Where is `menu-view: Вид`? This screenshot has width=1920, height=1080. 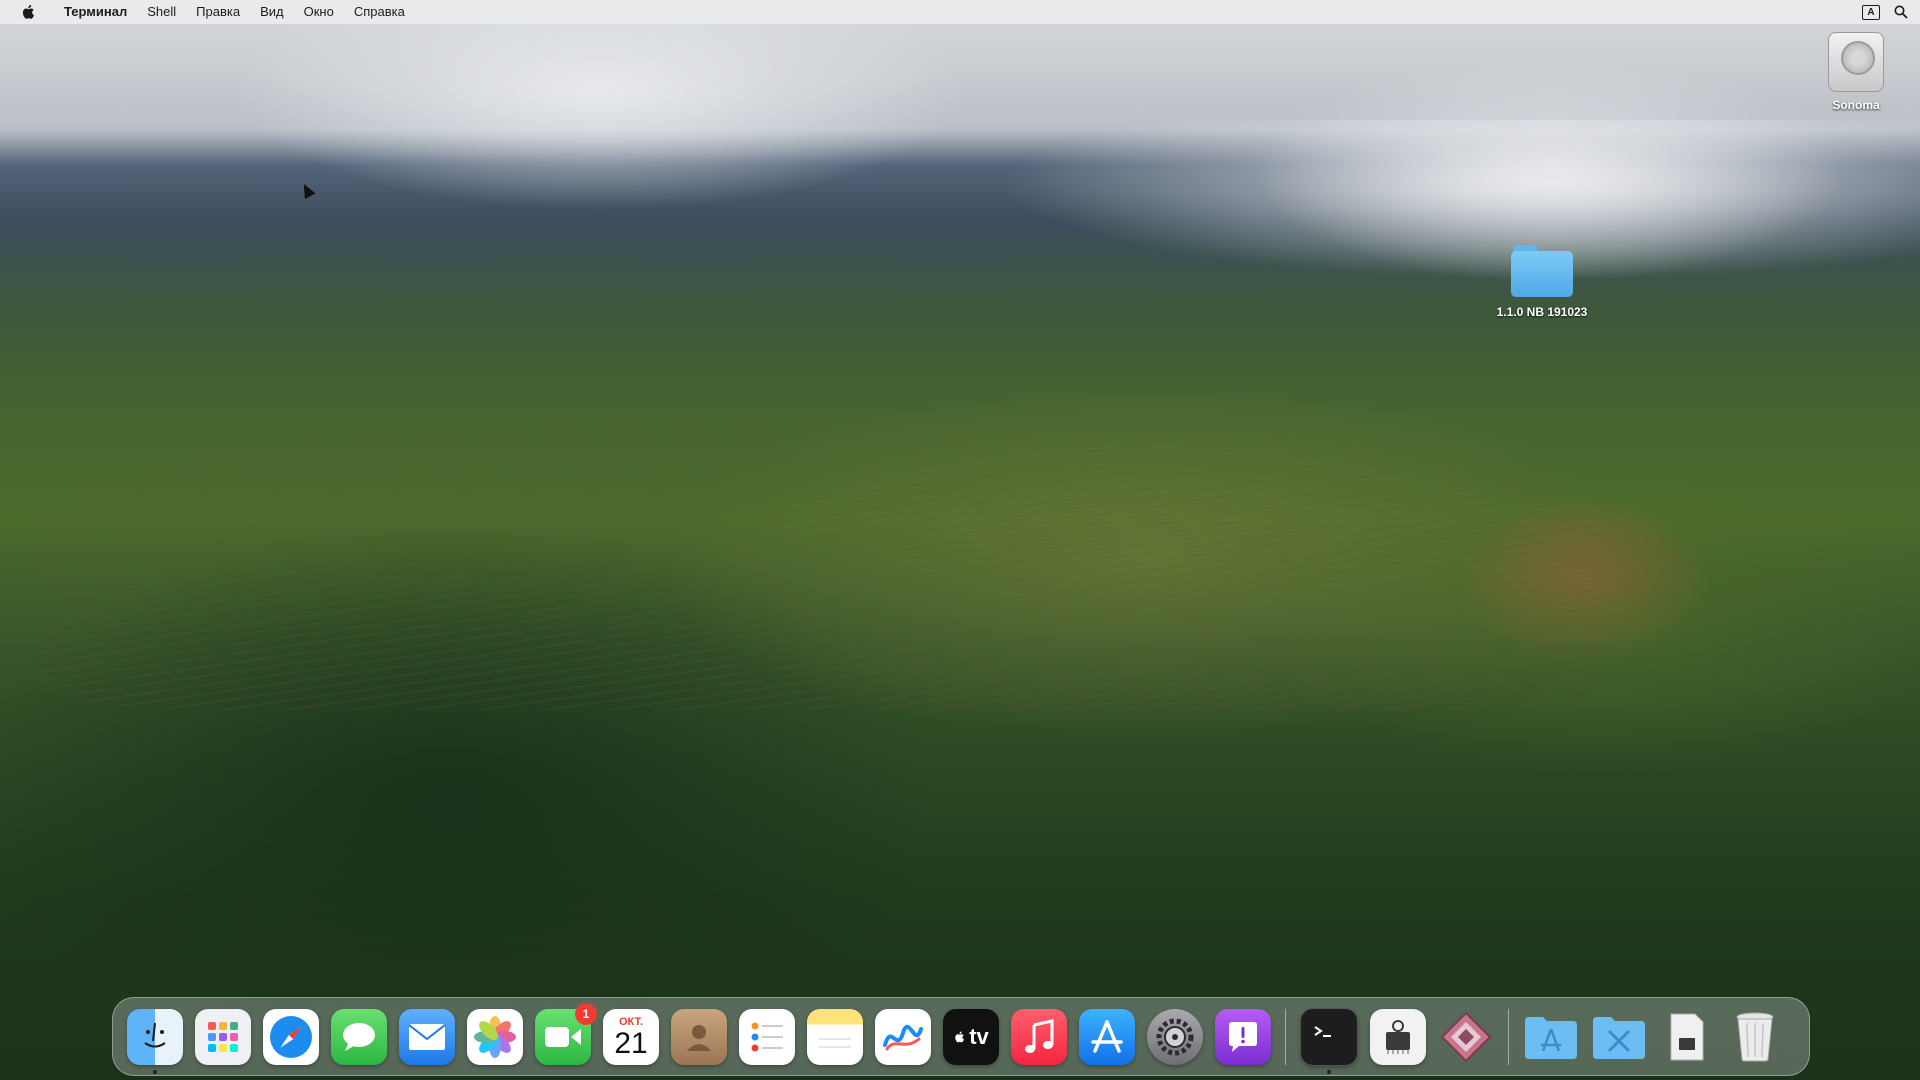 menu-view: Вид is located at coordinates (272, 12).